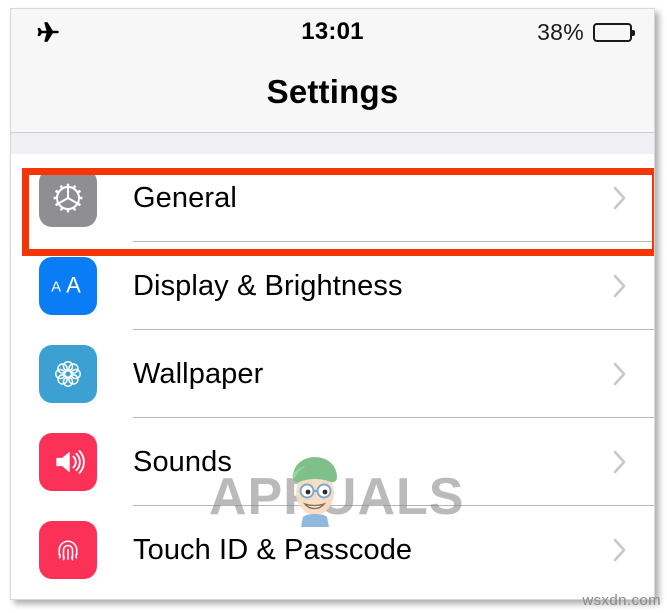 This screenshot has height=613, width=667. I want to click on settings-row-label: Display & Brightness, so click(268, 285).